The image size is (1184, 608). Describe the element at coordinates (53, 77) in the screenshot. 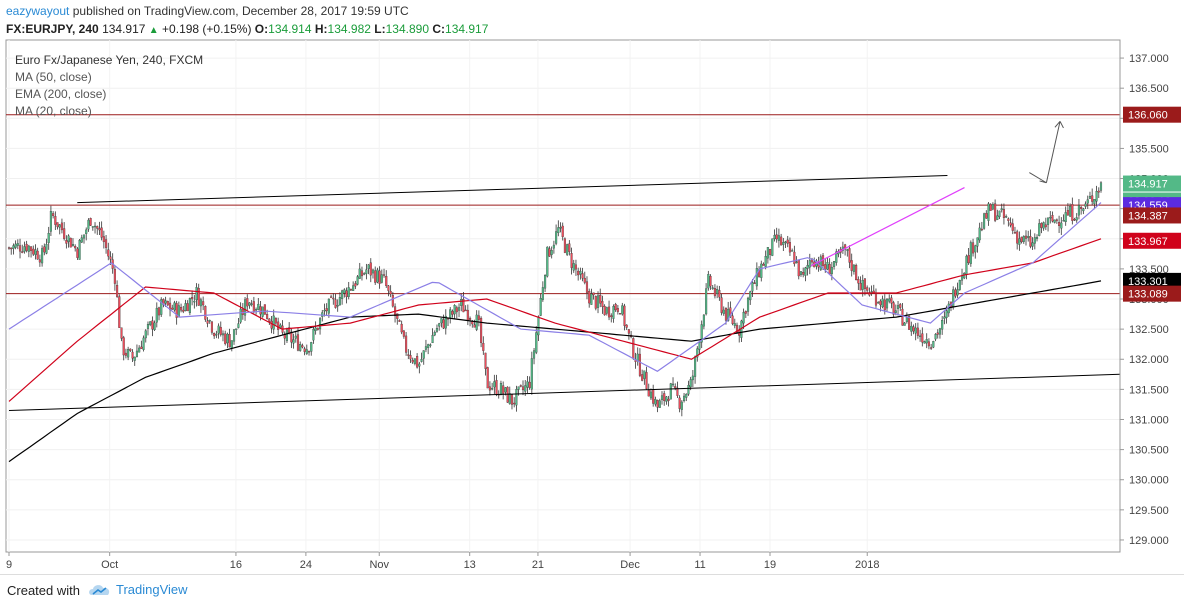

I see `legend-ma50: MA (50, close)` at that location.